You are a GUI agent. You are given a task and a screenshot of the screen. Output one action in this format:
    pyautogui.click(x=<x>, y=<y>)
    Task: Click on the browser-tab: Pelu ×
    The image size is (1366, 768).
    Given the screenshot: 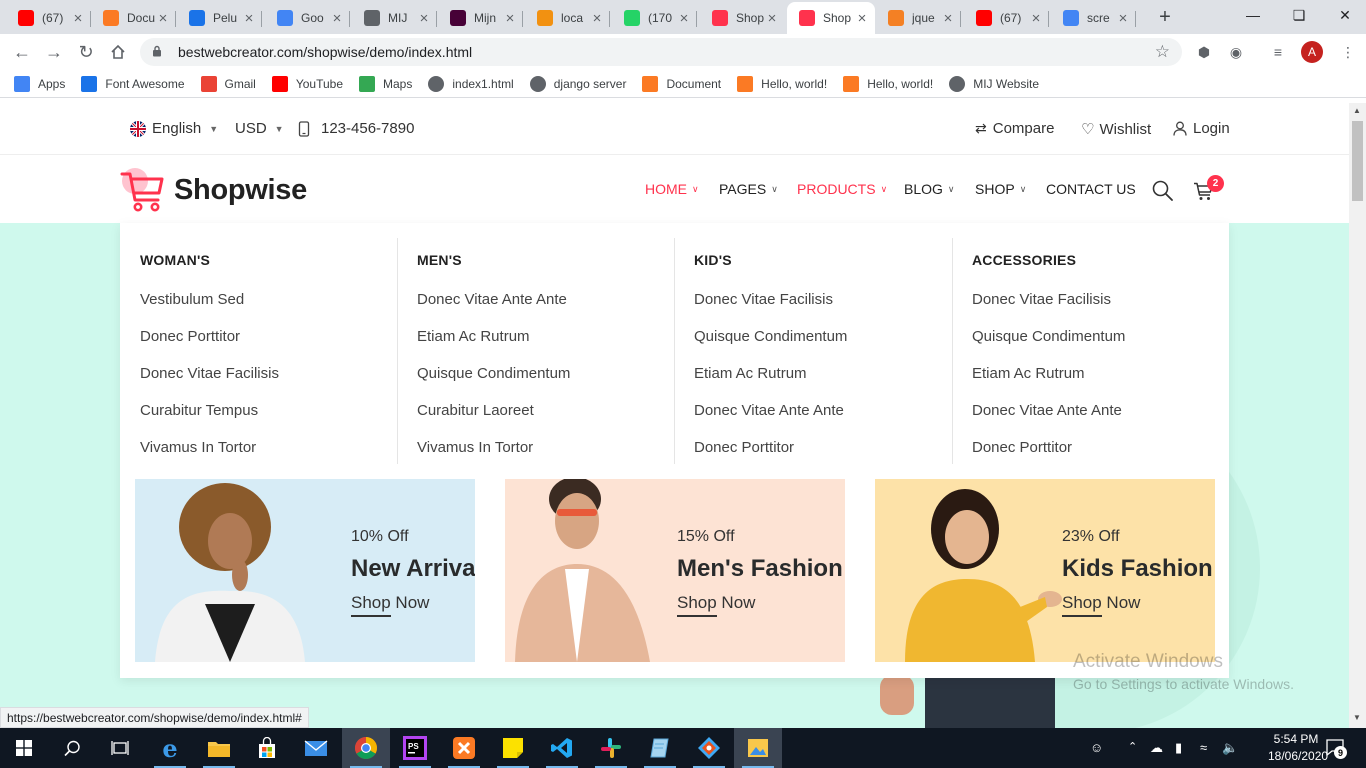 What is the action you would take?
    pyautogui.click(x=219, y=18)
    